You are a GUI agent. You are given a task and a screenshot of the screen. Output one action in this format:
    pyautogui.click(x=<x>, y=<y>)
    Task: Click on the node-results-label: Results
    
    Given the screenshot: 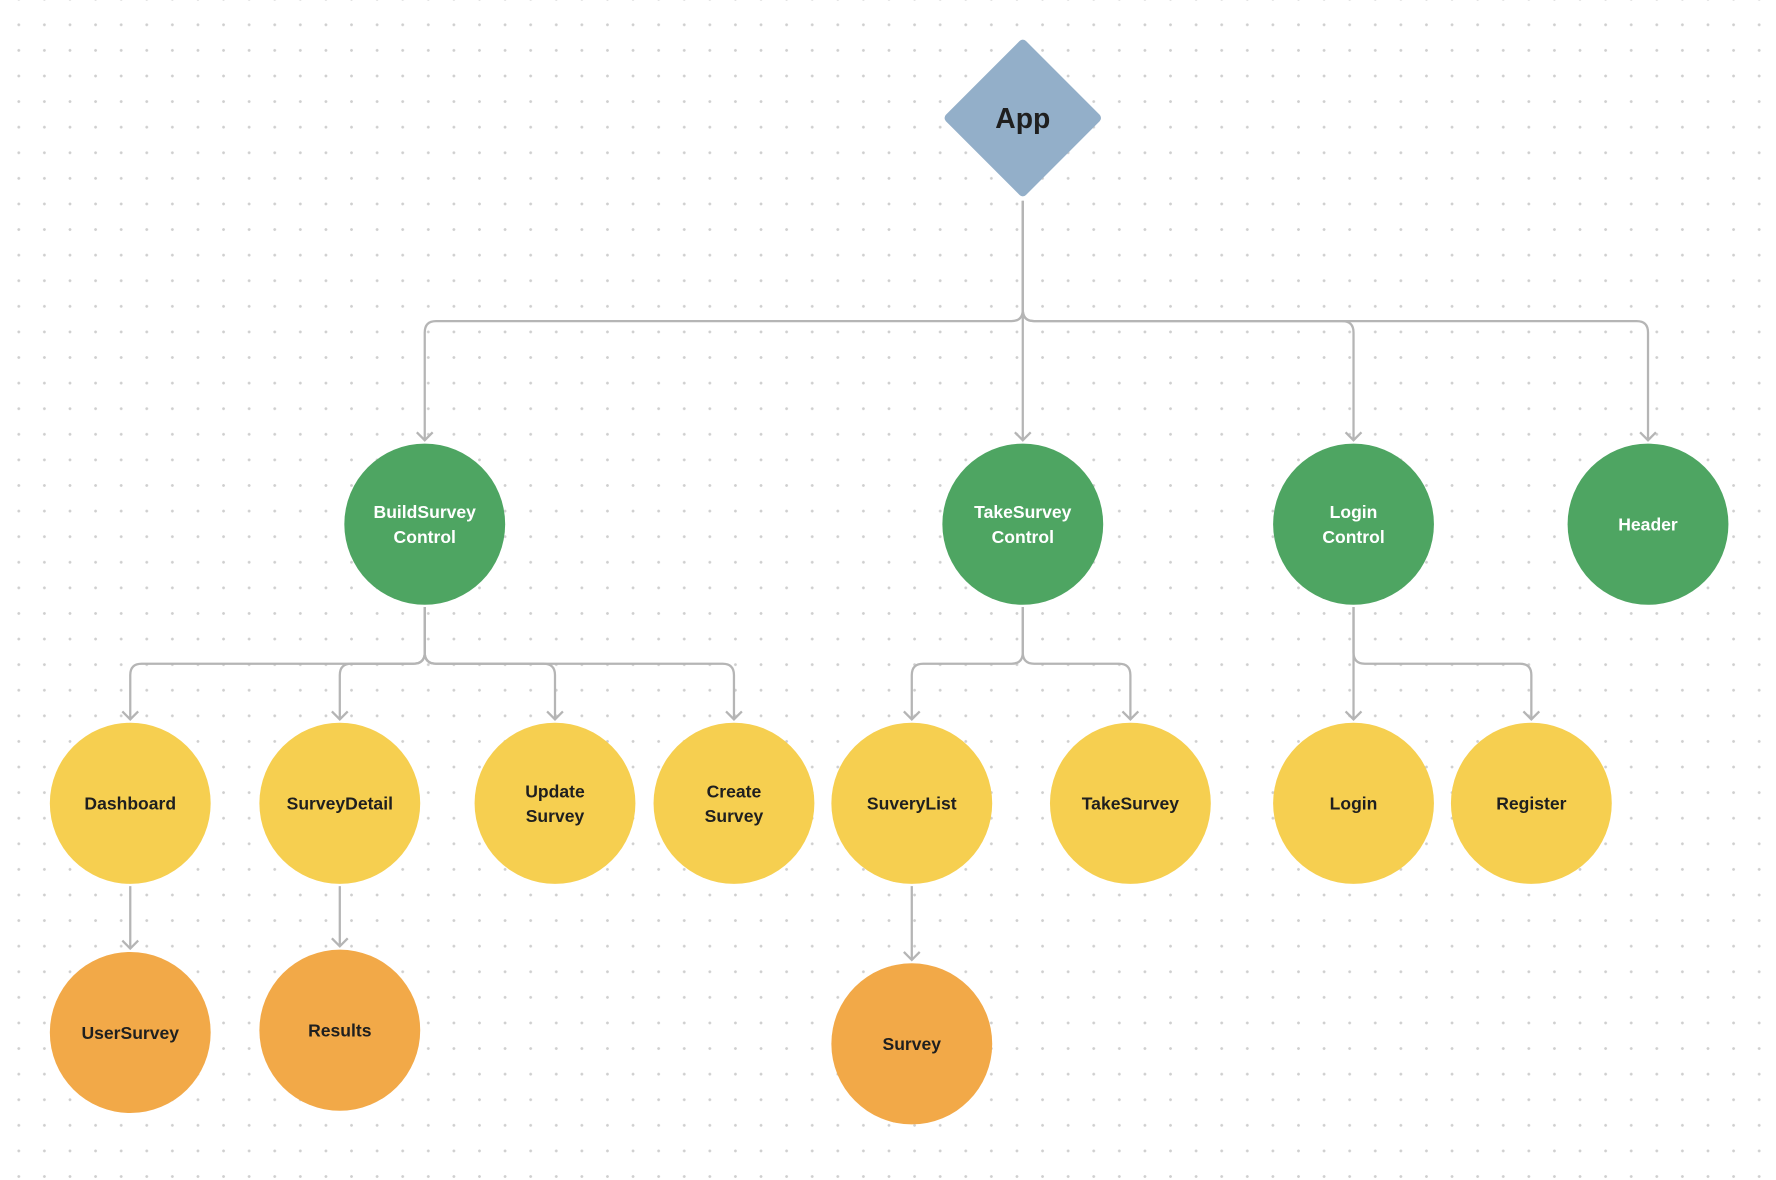 What is the action you would take?
    pyautogui.click(x=340, y=1031)
    